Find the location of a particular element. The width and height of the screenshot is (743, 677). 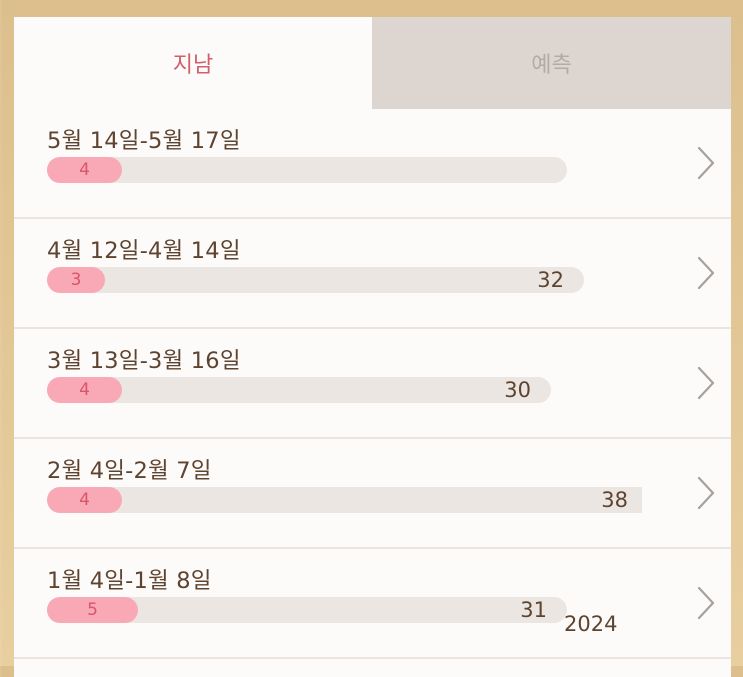

cycle-days: 30 is located at coordinates (517, 390).